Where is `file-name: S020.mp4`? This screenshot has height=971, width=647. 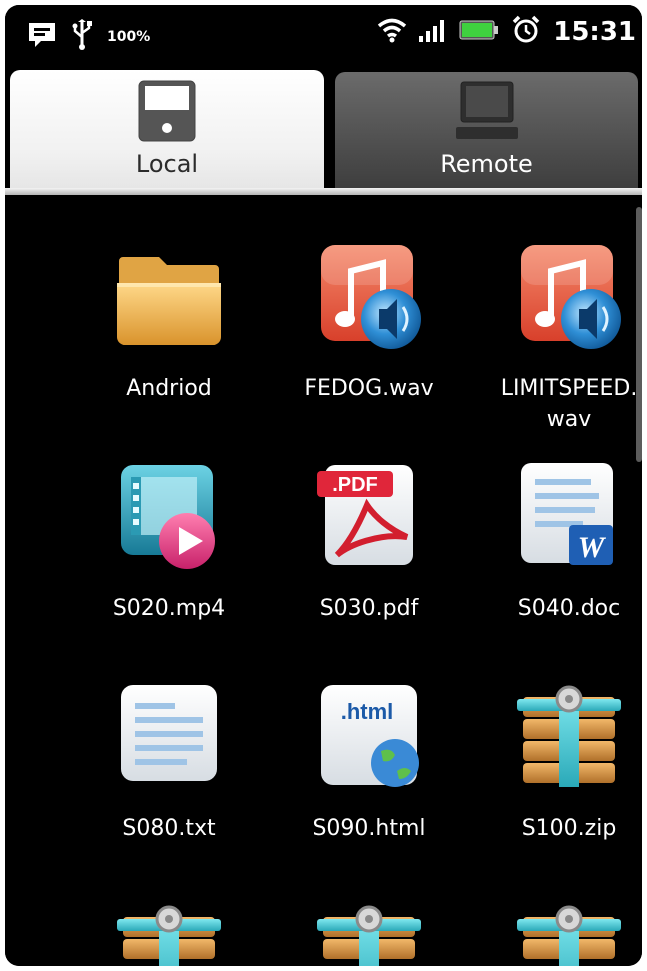
file-name: S020.mp4 is located at coordinates (169, 608).